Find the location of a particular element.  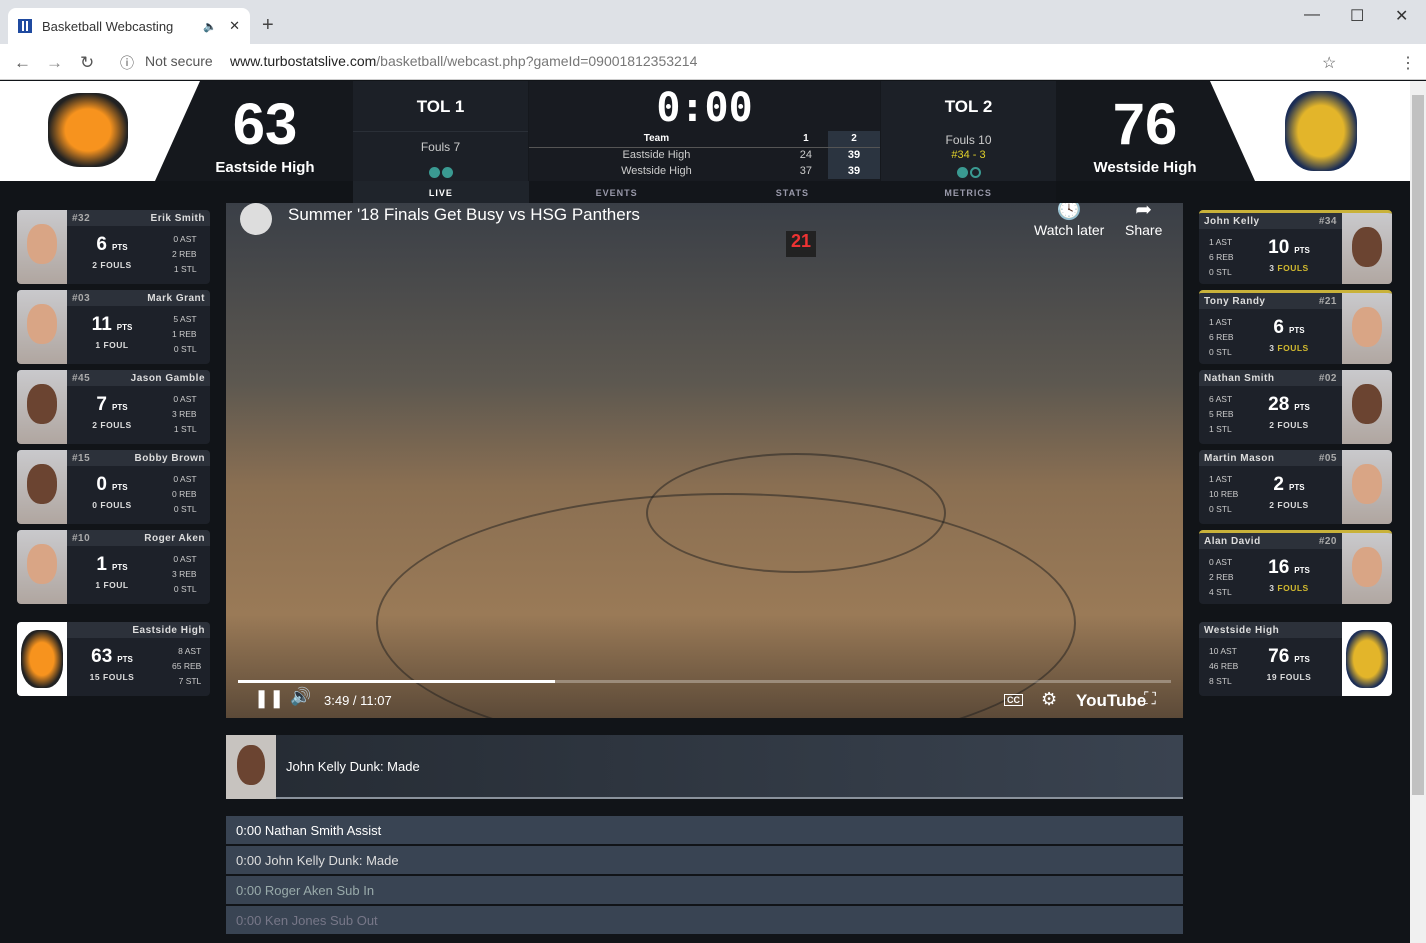

share-button: ➦ Share is located at coordinates (1143, 220).